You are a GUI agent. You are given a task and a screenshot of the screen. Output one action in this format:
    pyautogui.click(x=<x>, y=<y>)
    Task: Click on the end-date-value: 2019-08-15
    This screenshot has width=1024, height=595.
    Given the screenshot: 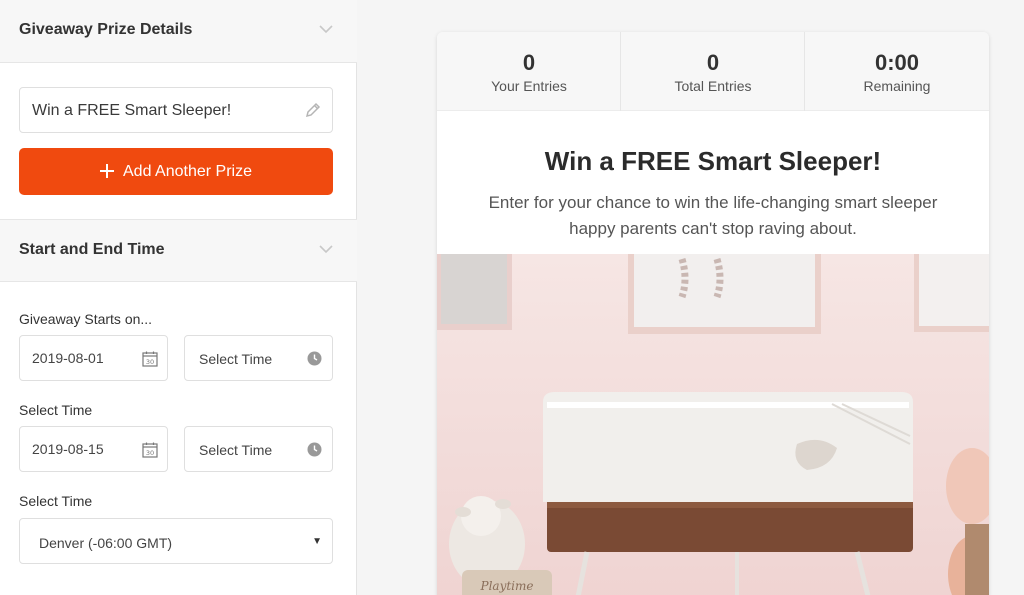 What is the action you would take?
    pyautogui.click(x=68, y=449)
    